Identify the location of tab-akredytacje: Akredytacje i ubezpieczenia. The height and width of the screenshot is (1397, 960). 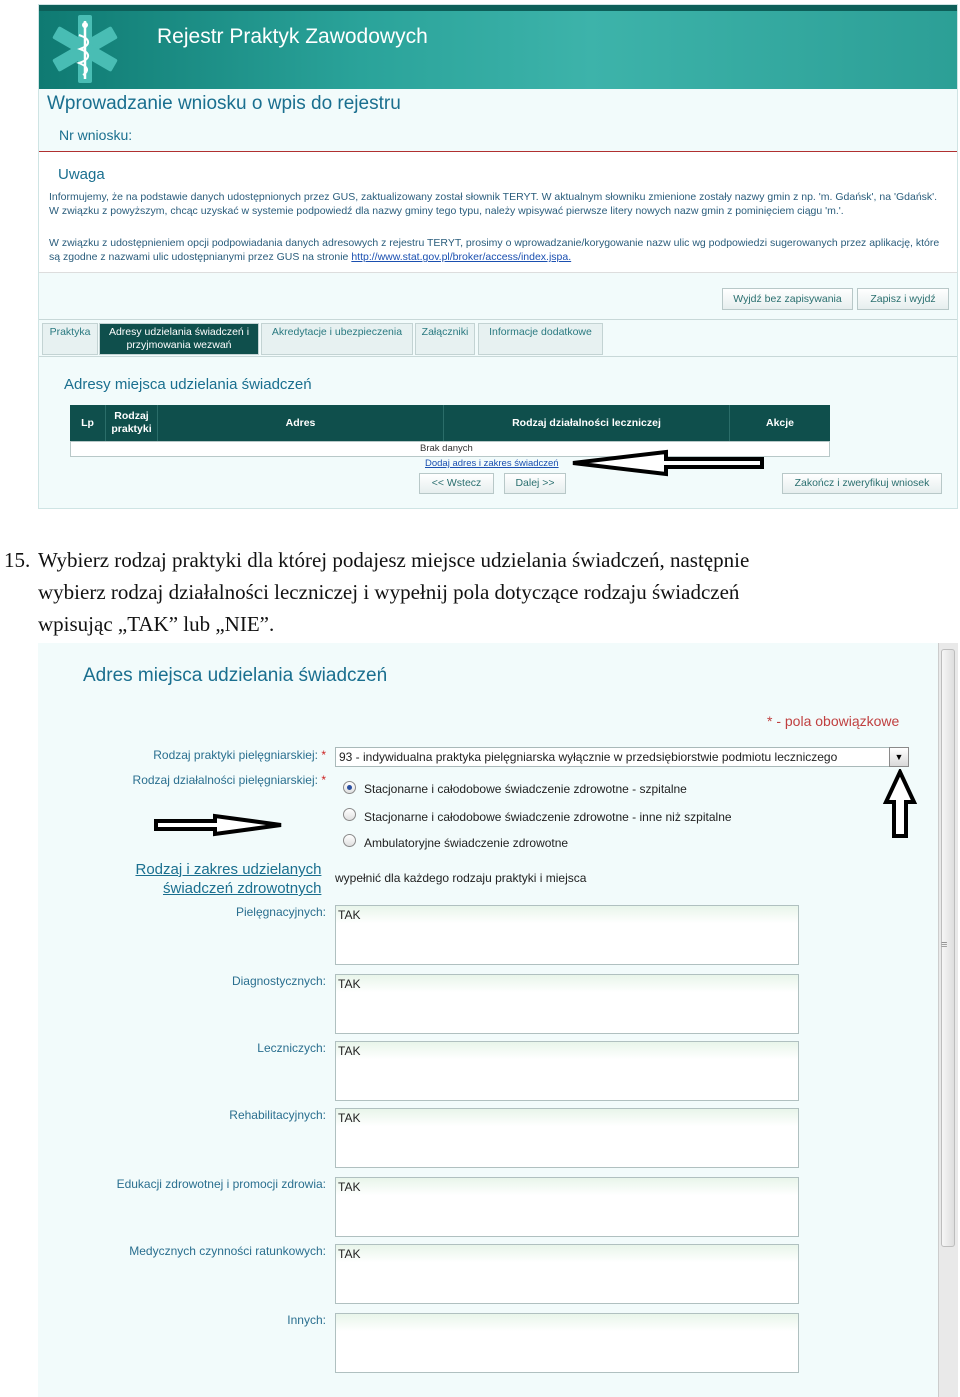
(337, 339).